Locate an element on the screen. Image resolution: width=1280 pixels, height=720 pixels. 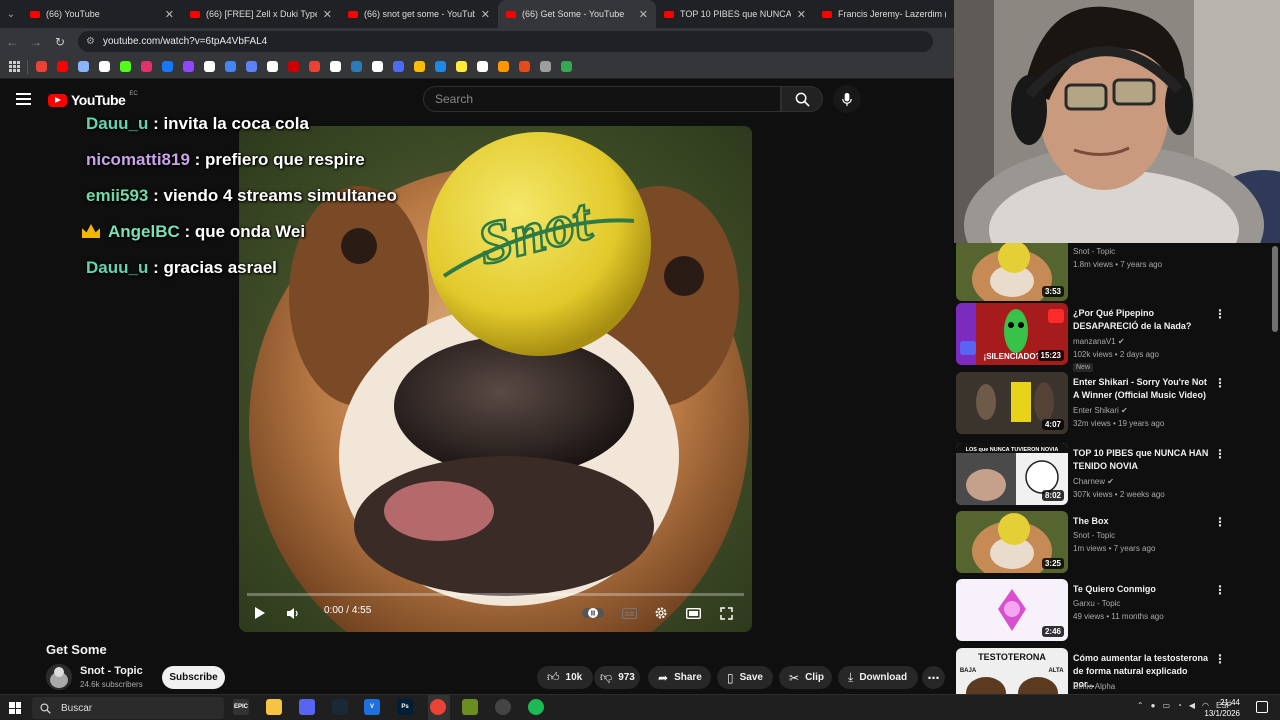
voice-search-button is located at coordinates (847, 99).